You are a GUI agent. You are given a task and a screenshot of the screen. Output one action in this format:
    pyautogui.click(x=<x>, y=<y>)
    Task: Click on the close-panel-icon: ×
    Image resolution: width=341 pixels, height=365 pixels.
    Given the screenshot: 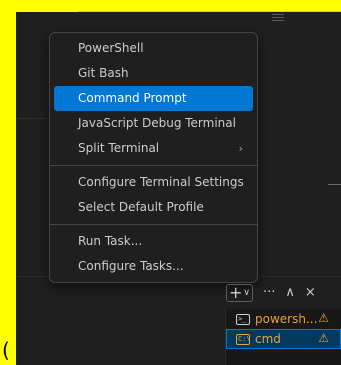 What is the action you would take?
    pyautogui.click(x=310, y=293)
    